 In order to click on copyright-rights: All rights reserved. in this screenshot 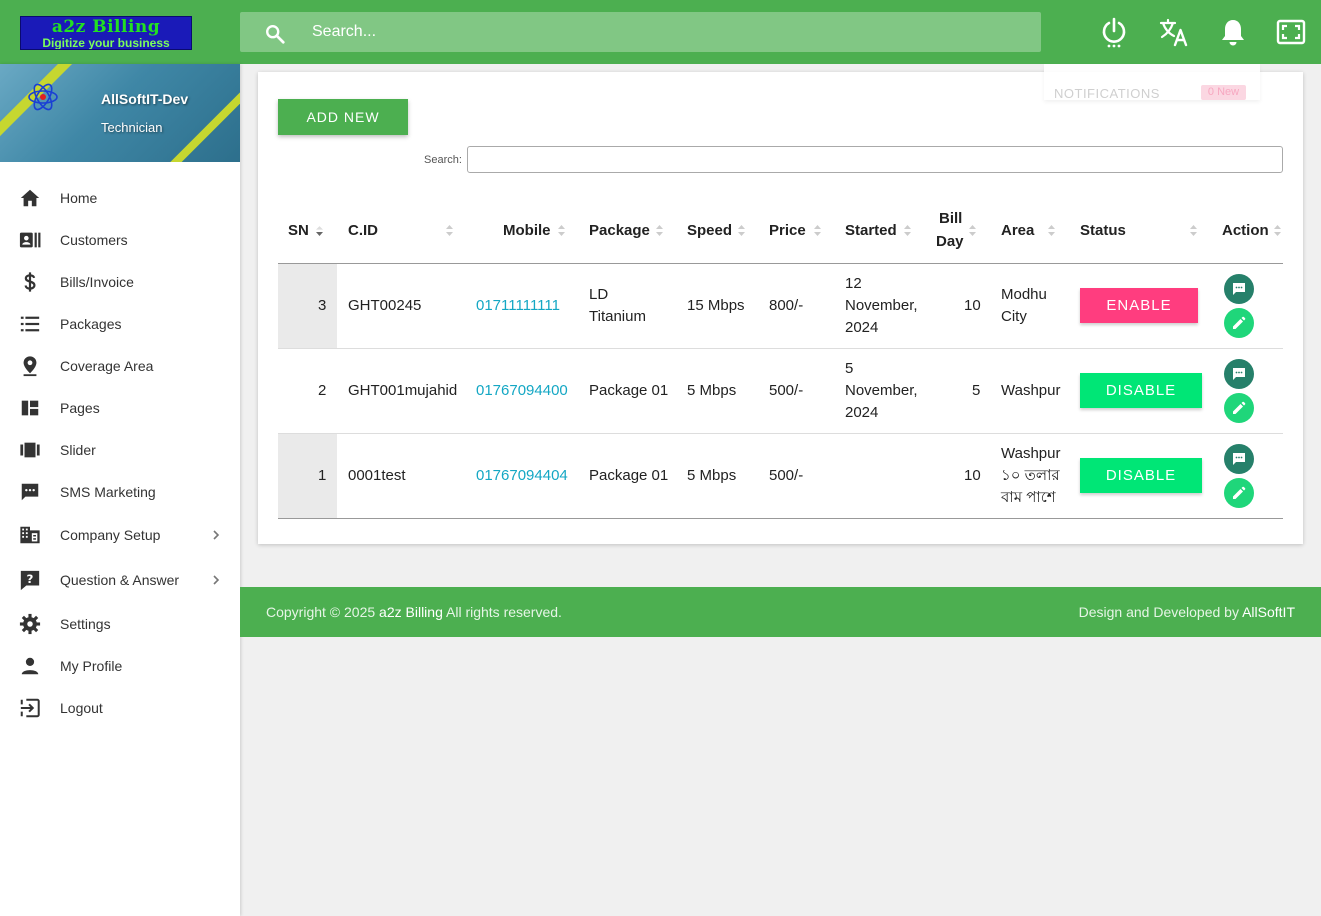, I will do `click(502, 612)`.